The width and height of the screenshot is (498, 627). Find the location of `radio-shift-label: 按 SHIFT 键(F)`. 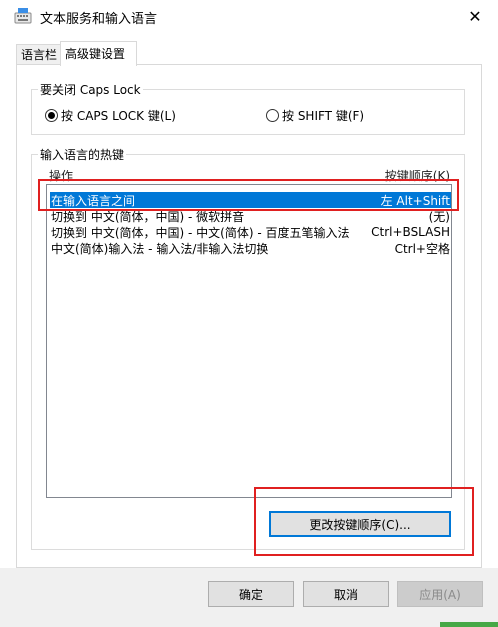

radio-shift-label: 按 SHIFT 键(F) is located at coordinates (323, 116).